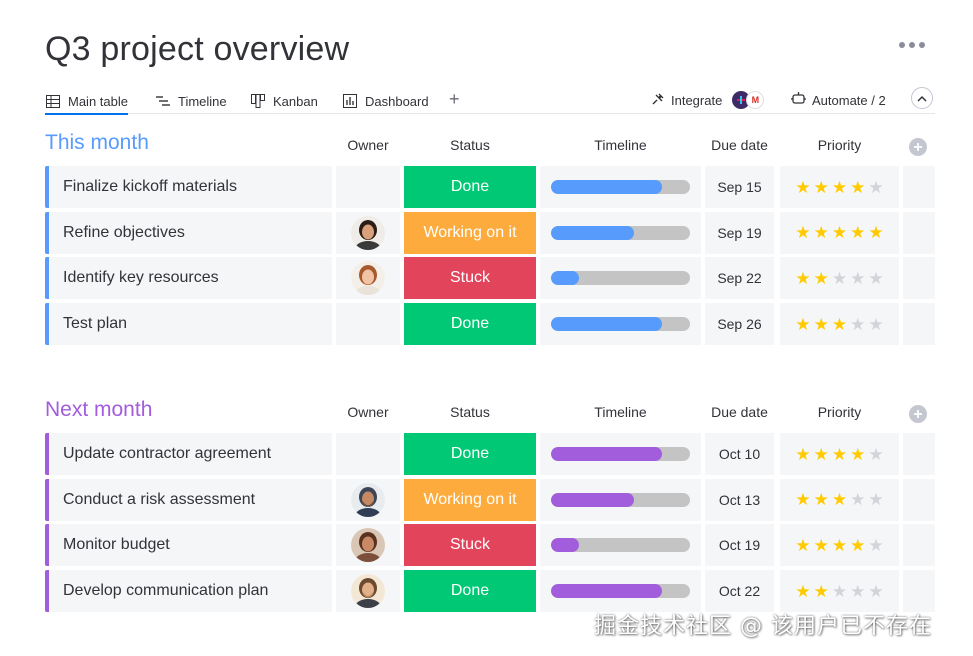 The width and height of the screenshot is (973, 656). I want to click on more-options-icon, so click(914, 45).